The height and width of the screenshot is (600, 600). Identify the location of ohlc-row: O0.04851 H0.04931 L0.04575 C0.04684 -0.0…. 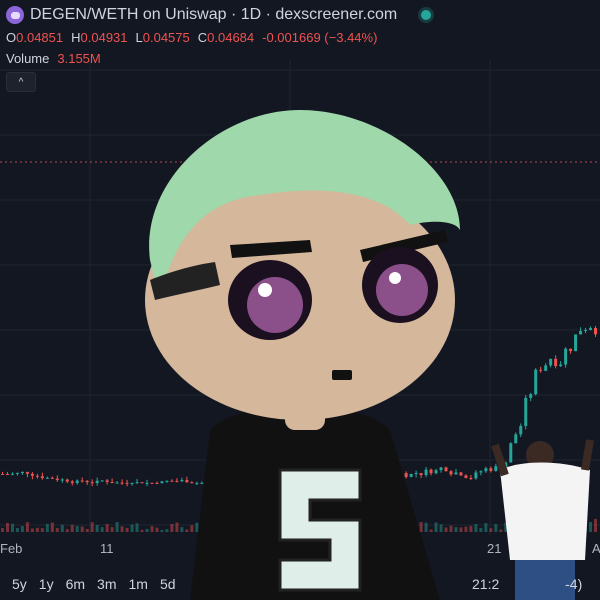
(218, 37).